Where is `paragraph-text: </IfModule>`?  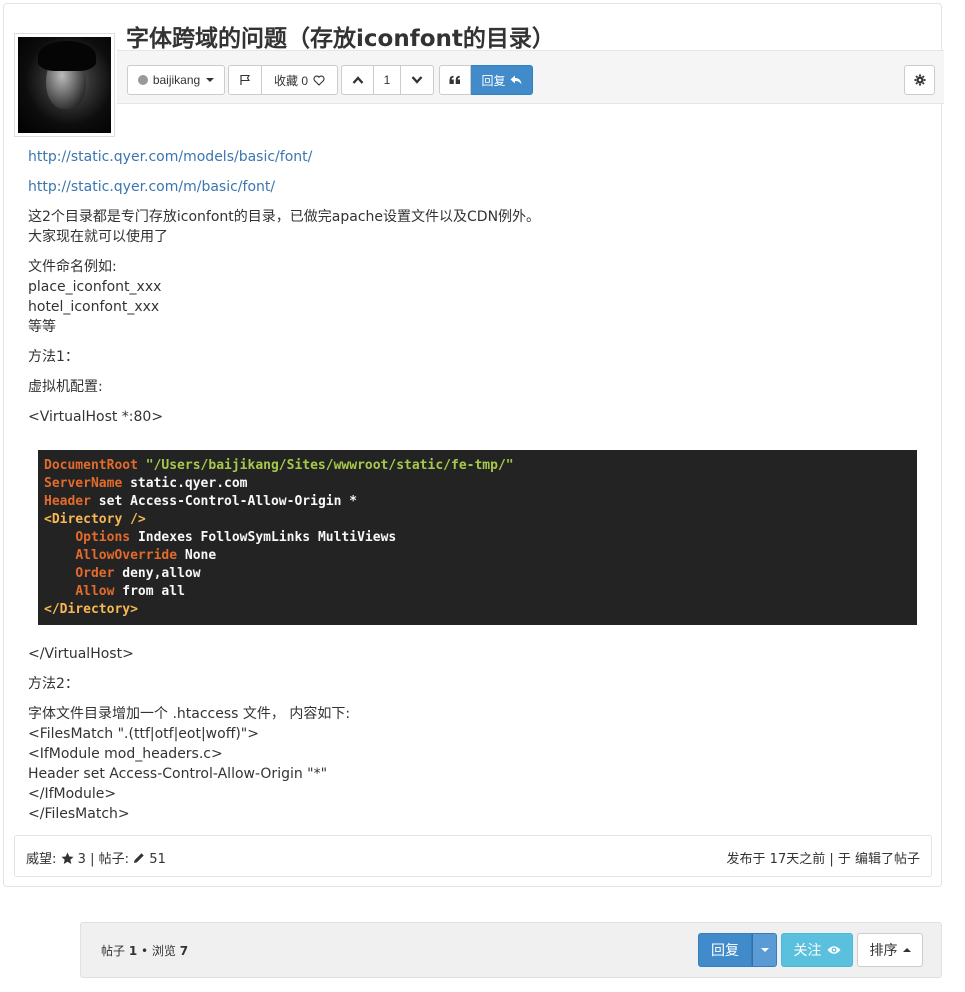 paragraph-text: </IfModule> is located at coordinates (72, 794).